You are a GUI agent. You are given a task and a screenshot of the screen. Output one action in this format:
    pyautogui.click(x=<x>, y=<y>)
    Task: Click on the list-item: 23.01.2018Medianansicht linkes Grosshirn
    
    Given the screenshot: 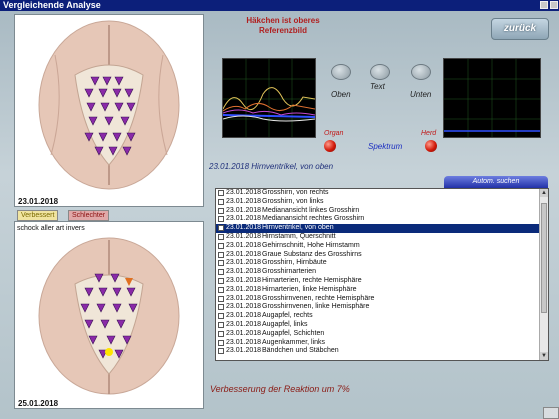 What is the action you would take?
    pyautogui.click(x=382, y=211)
    